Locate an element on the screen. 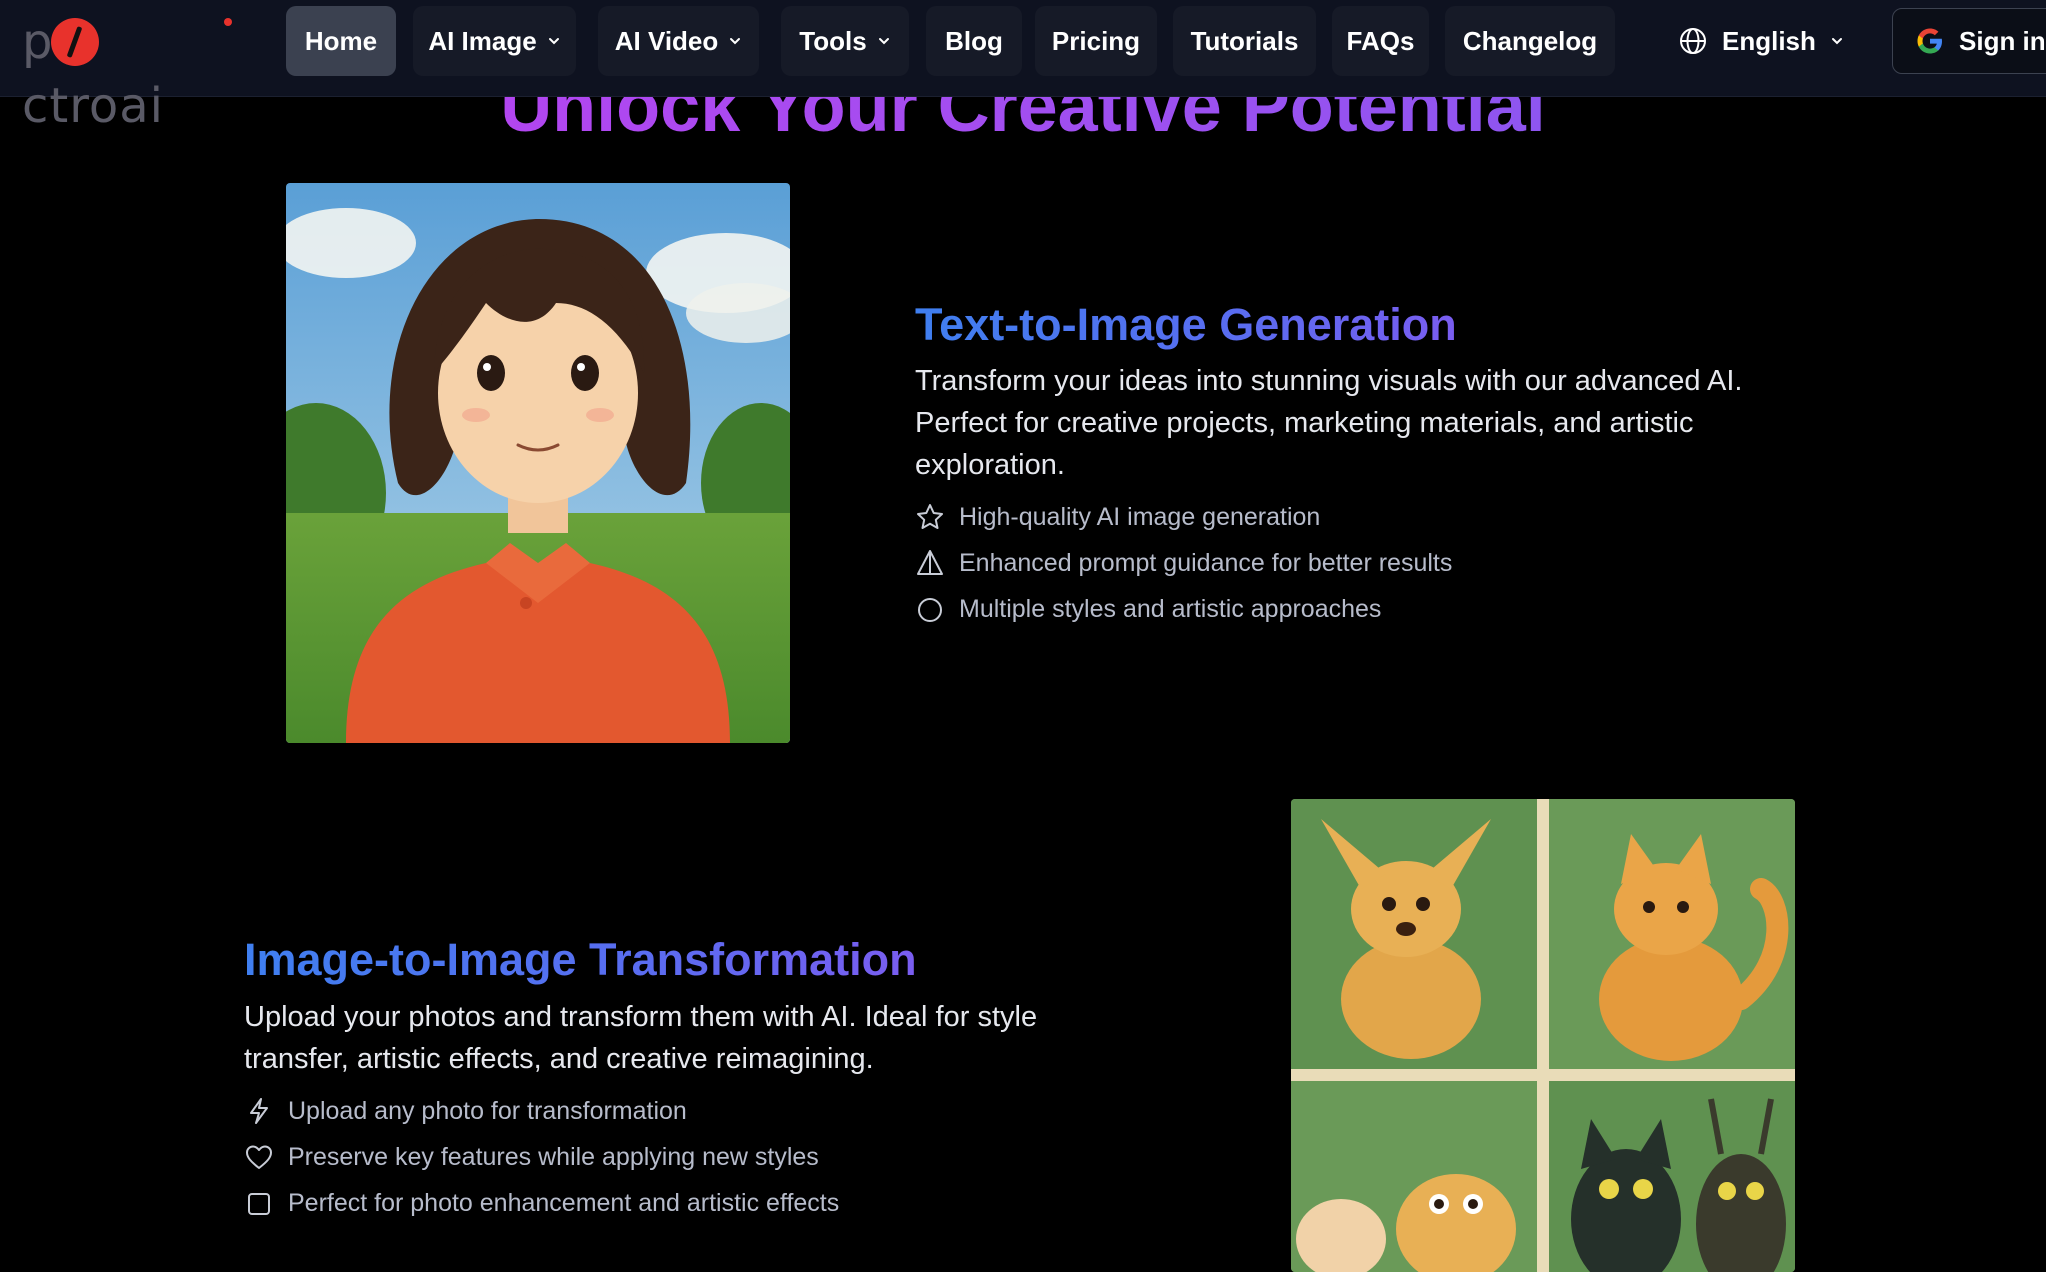 This screenshot has width=2046, height=1272. nav-ai-video: AI Video is located at coordinates (678, 41).